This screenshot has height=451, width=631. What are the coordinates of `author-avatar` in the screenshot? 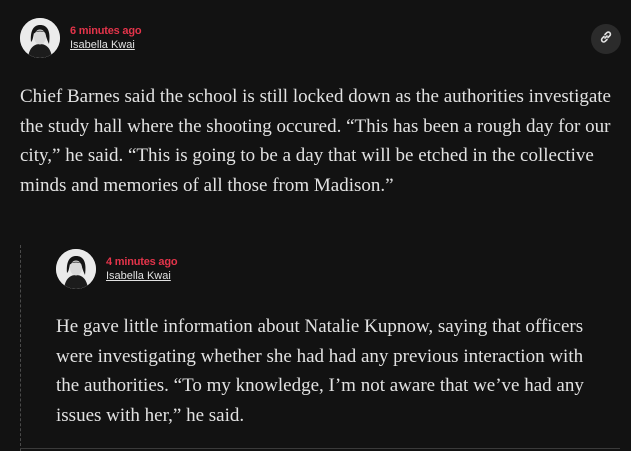 It's located at (40, 38).